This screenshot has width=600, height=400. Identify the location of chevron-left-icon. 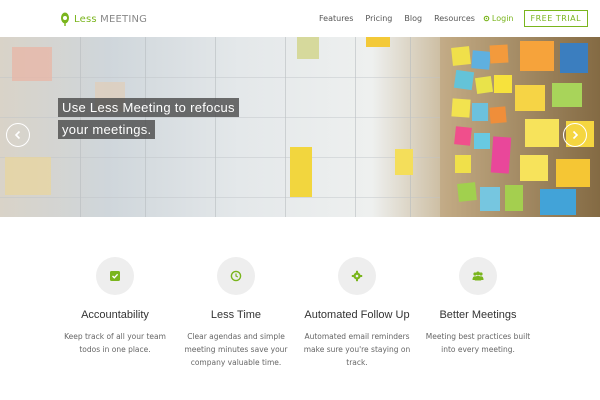
(17, 135).